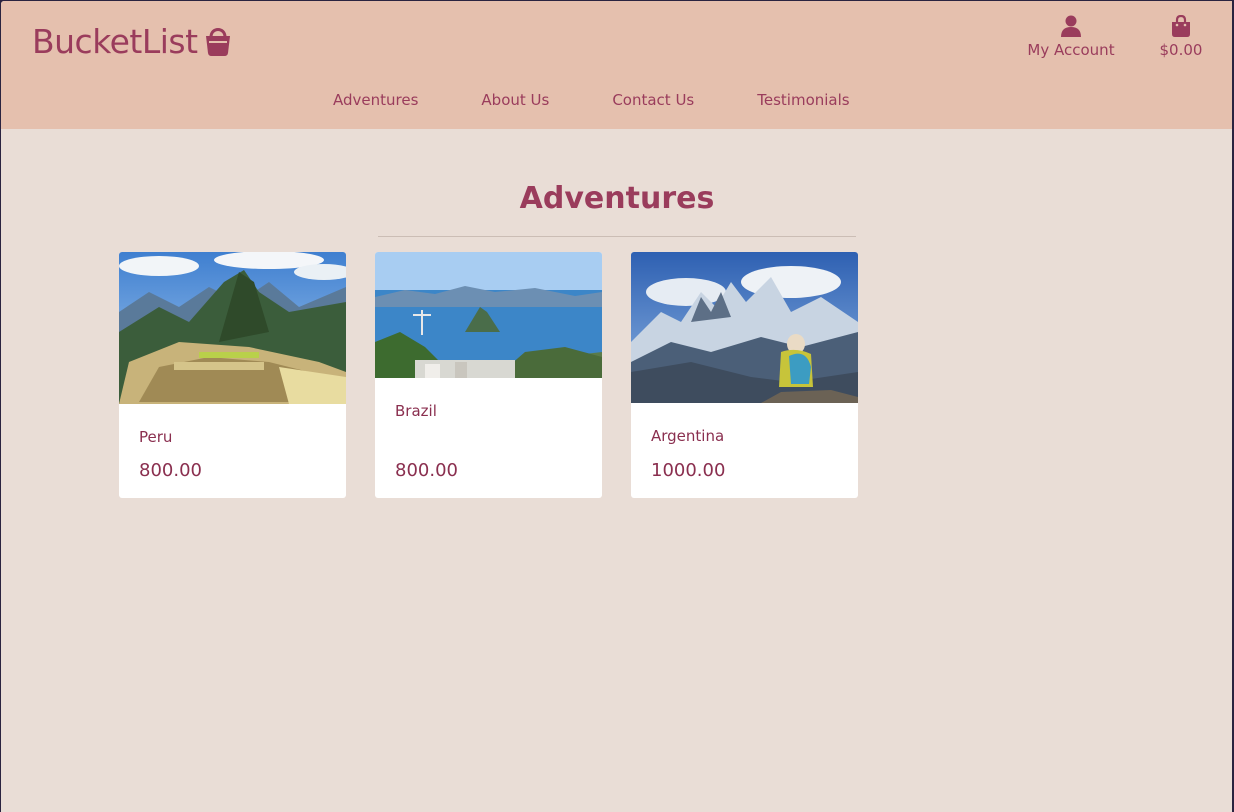  I want to click on product-name: Brazil, so click(416, 411).